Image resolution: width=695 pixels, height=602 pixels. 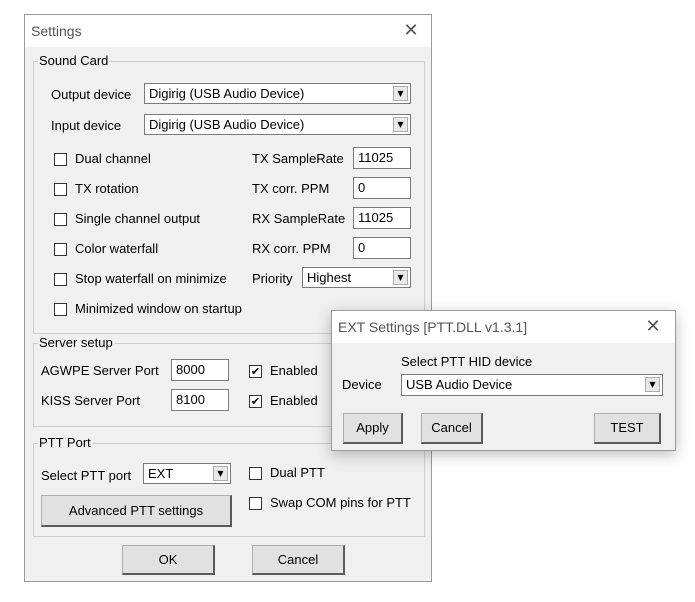 What do you see at coordinates (161, 473) in the screenshot?
I see `ptt-port-value: EXT` at bounding box center [161, 473].